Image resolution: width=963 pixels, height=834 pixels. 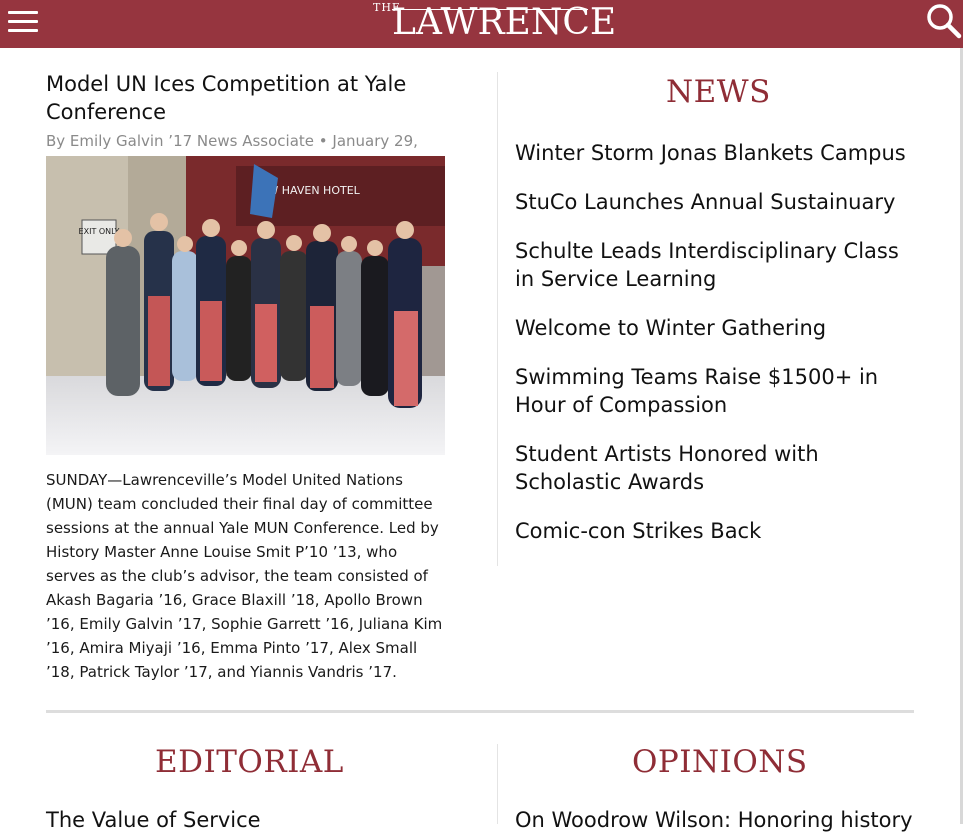 I want to click on hamburger-menu-icon, so click(x=23, y=22).